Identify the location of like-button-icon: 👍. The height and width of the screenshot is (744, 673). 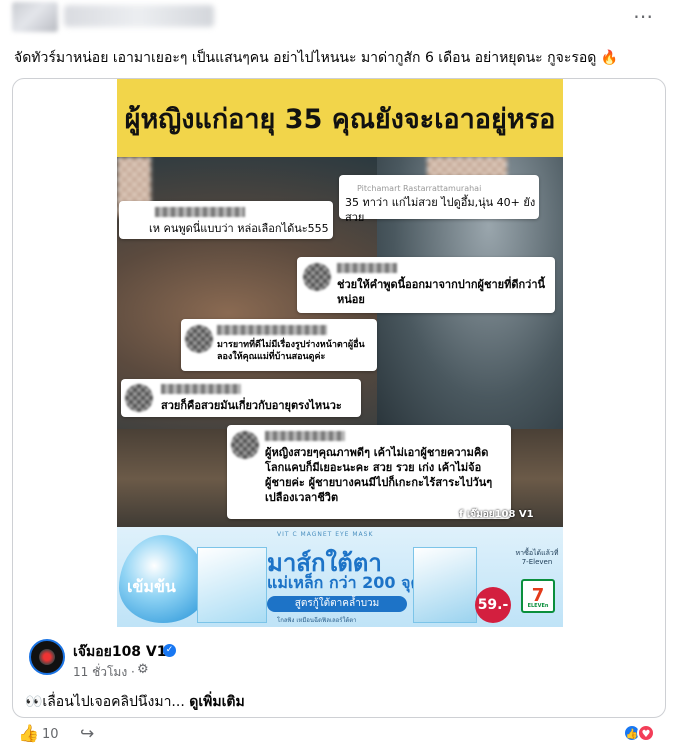
(28, 734).